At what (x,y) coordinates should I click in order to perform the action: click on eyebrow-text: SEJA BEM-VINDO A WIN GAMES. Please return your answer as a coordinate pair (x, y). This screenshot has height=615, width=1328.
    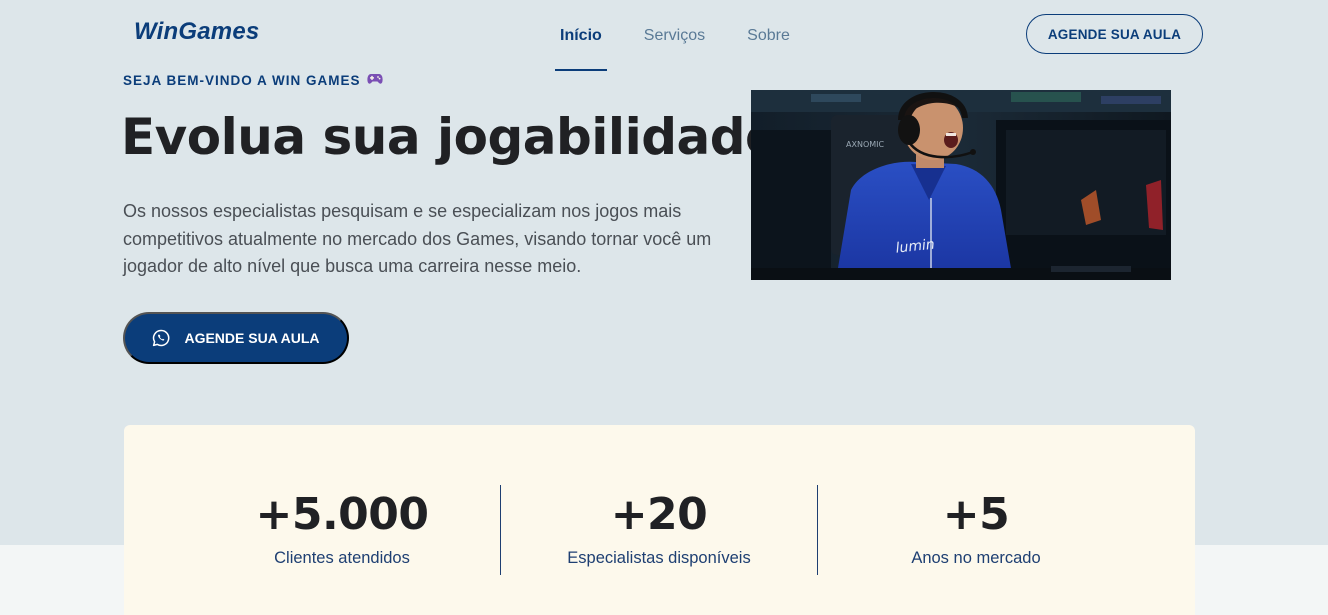
    Looking at the image, I should click on (242, 80).